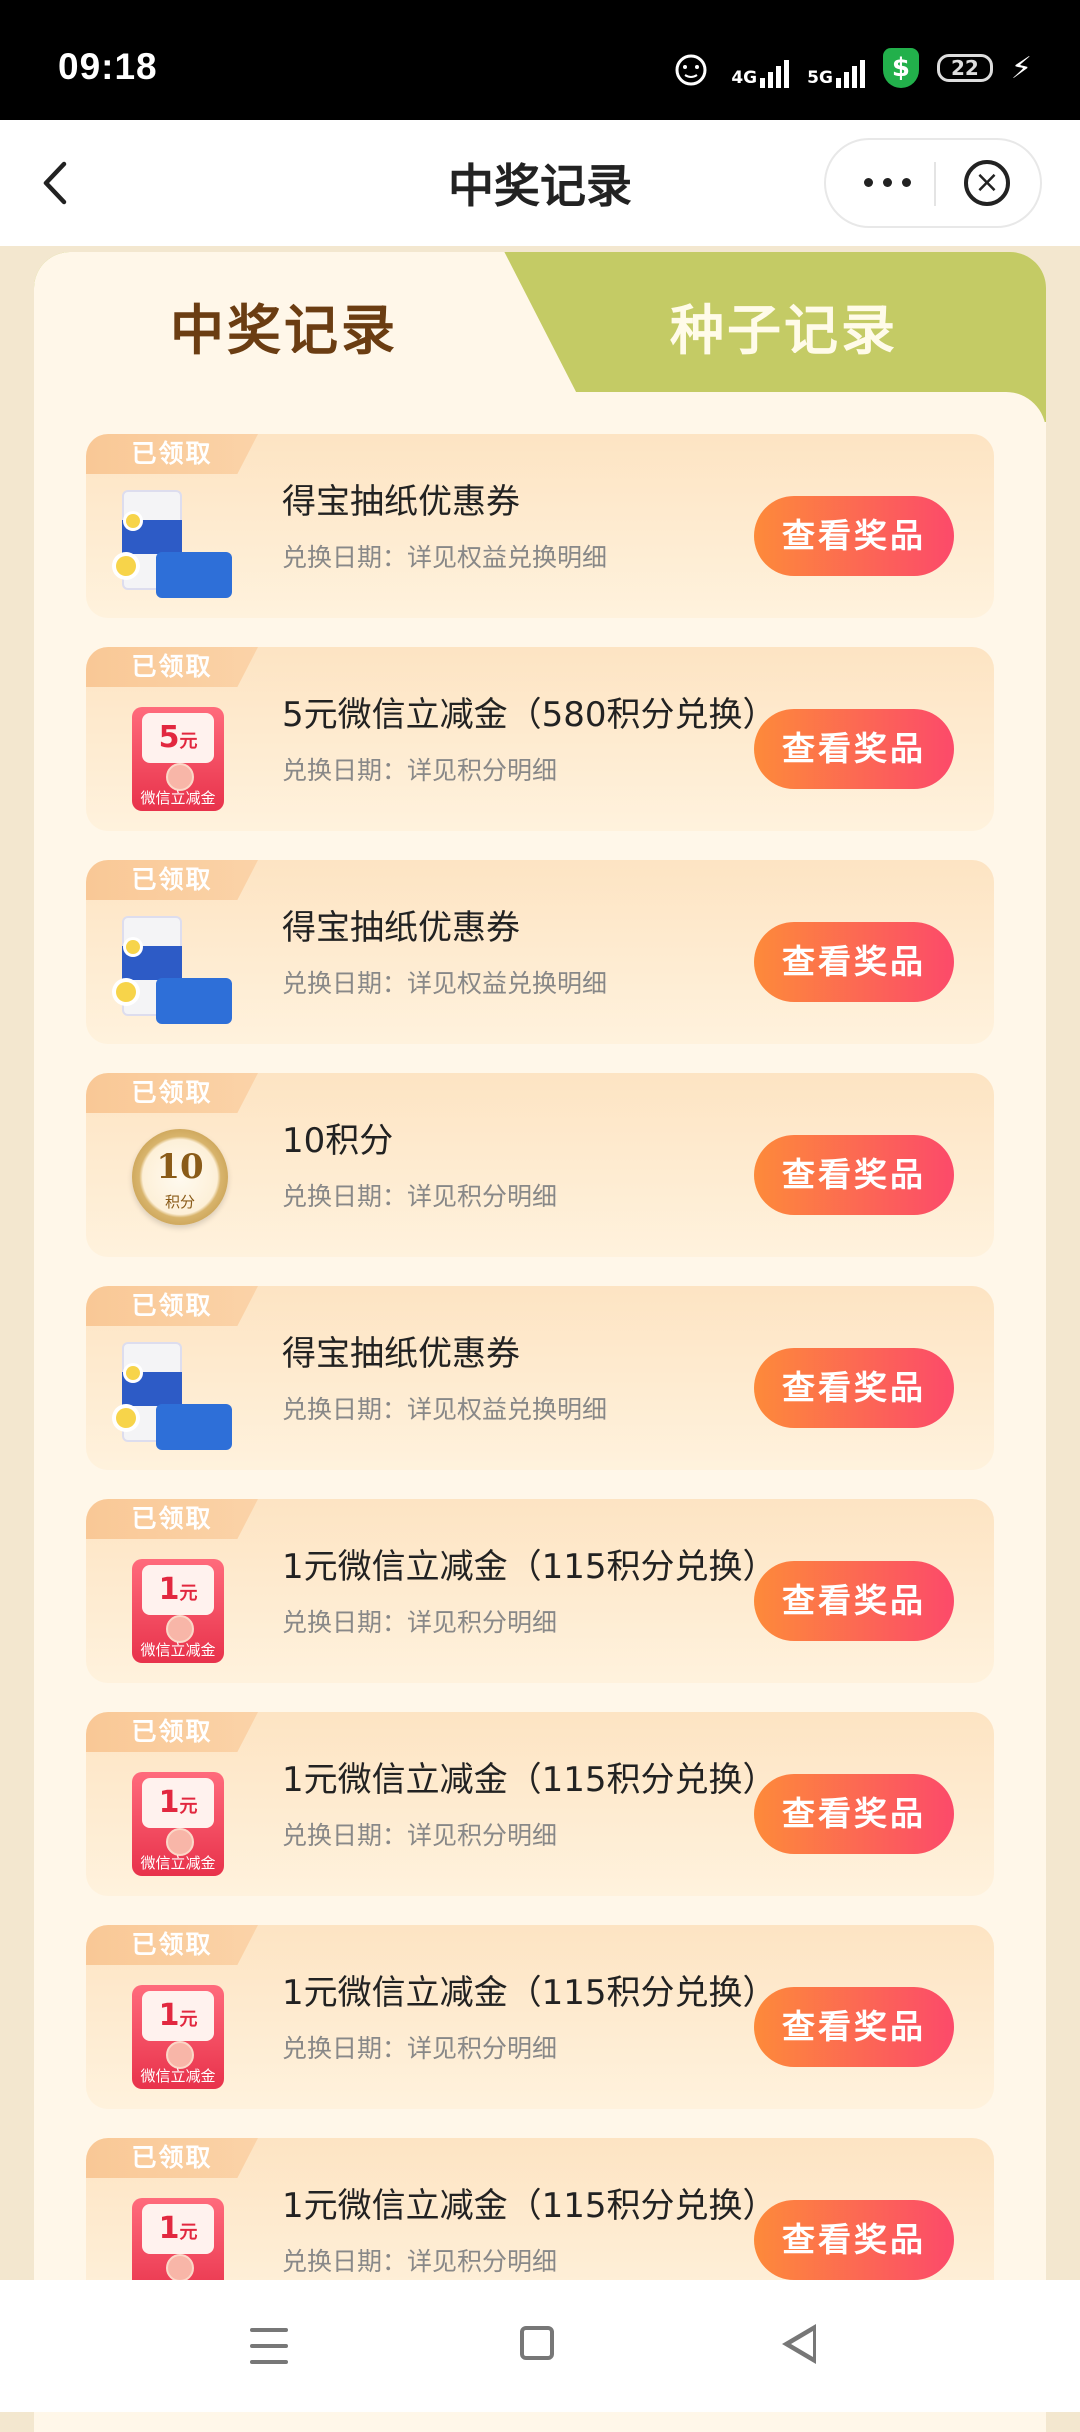  I want to click on app-header: 中奖记录 ×, so click(540, 183).